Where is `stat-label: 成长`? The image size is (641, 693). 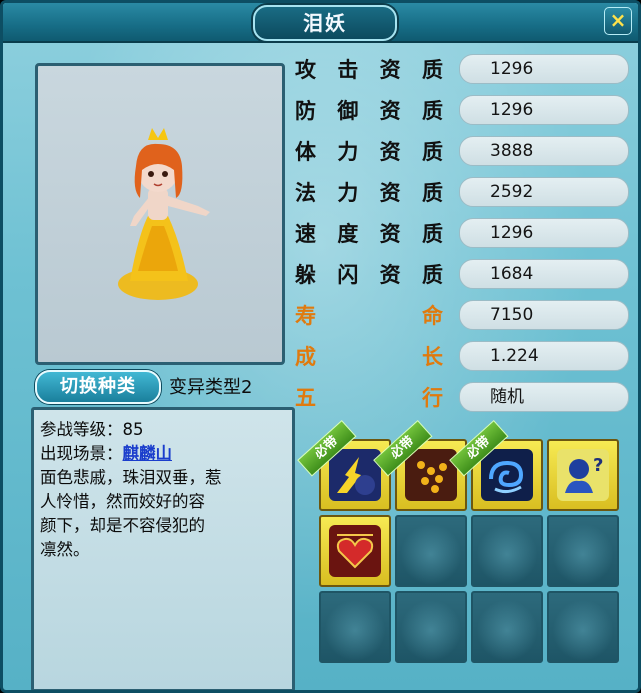 stat-label: 成长 is located at coordinates (369, 356).